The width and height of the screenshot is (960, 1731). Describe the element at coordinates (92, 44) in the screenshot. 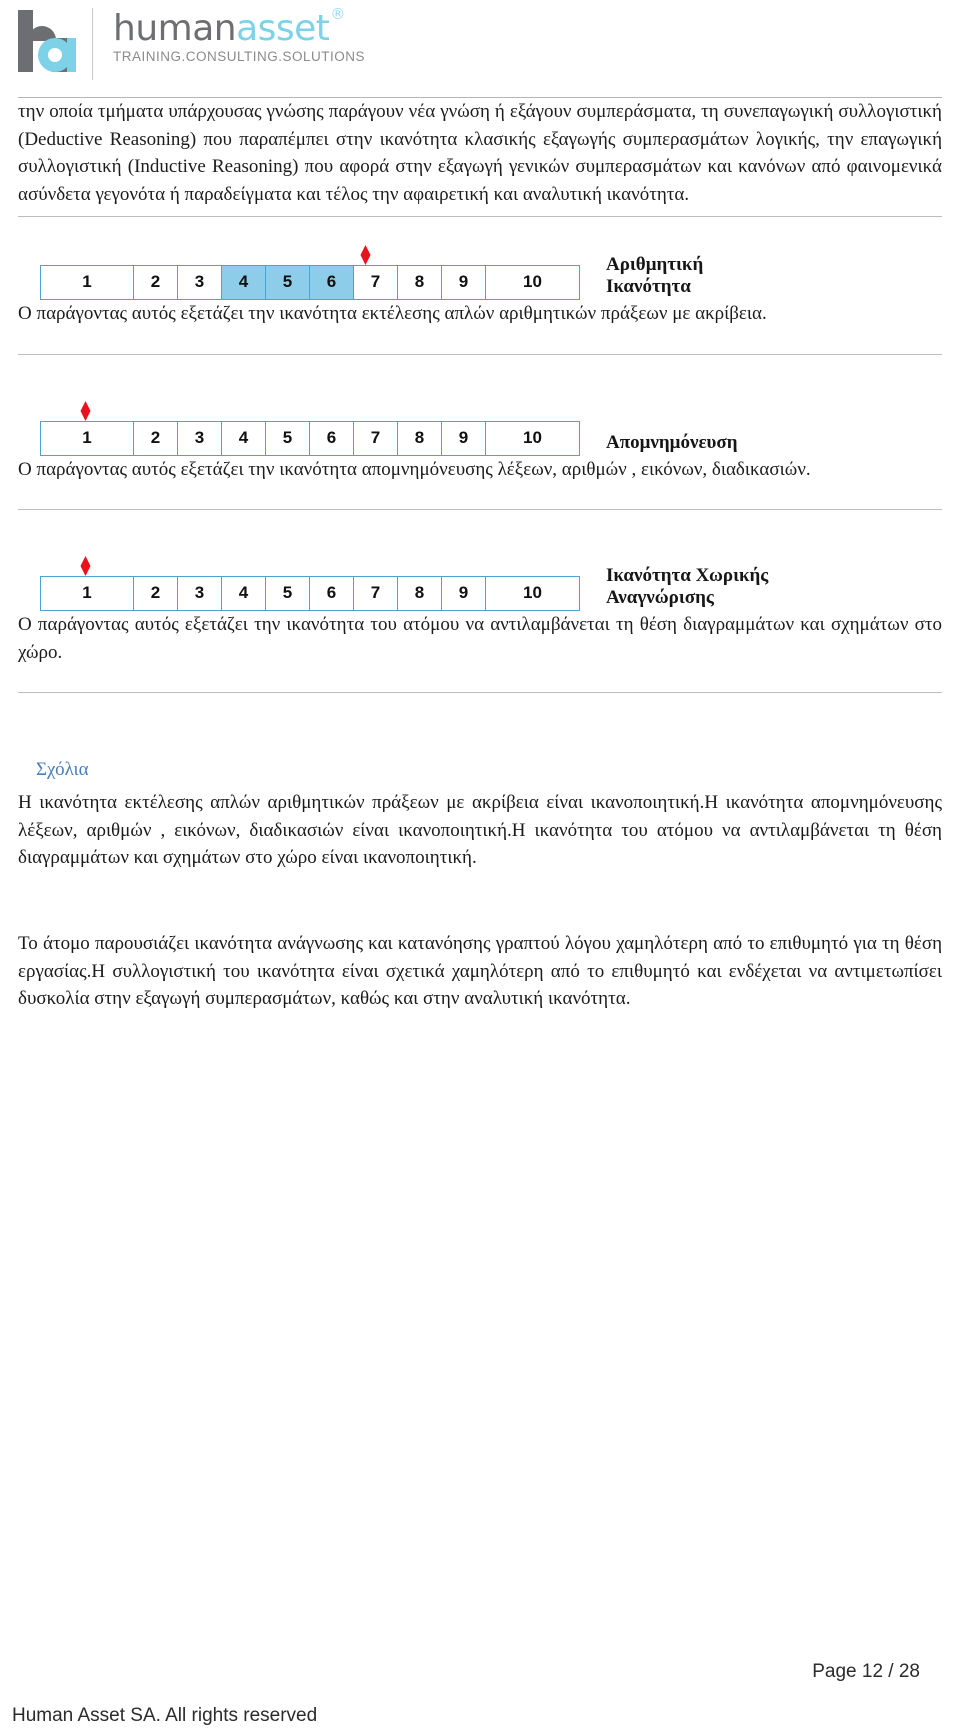

I see `logo-divider` at that location.